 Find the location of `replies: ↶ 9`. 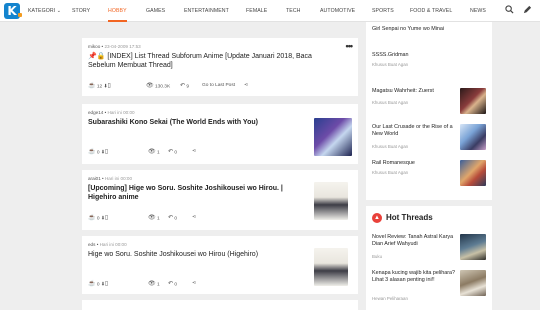

replies: ↶ 9 is located at coordinates (184, 86).